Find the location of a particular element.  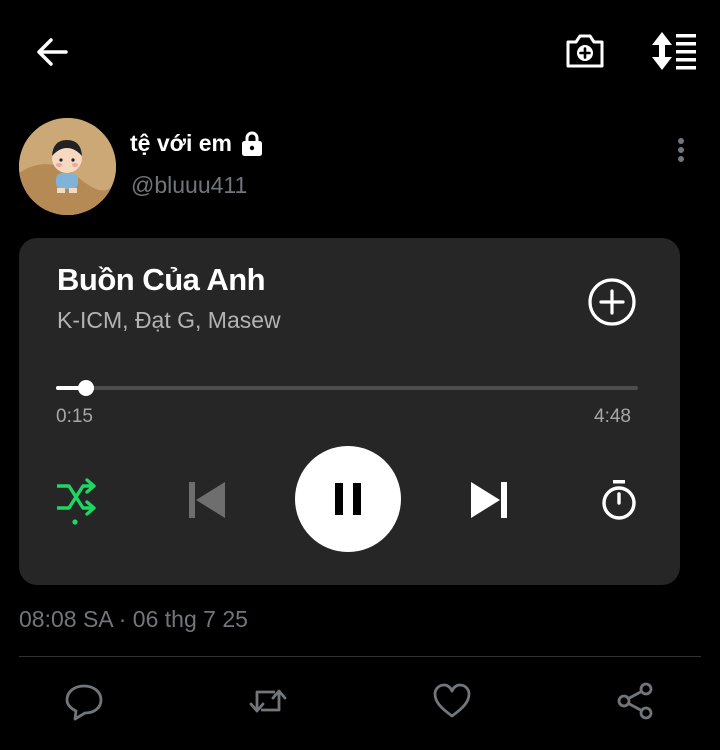

avatar is located at coordinates (67, 166).